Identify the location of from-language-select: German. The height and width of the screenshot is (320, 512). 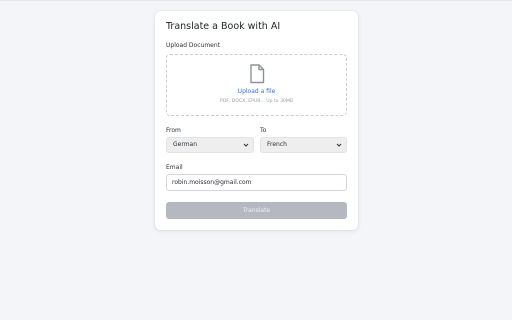
(210, 145).